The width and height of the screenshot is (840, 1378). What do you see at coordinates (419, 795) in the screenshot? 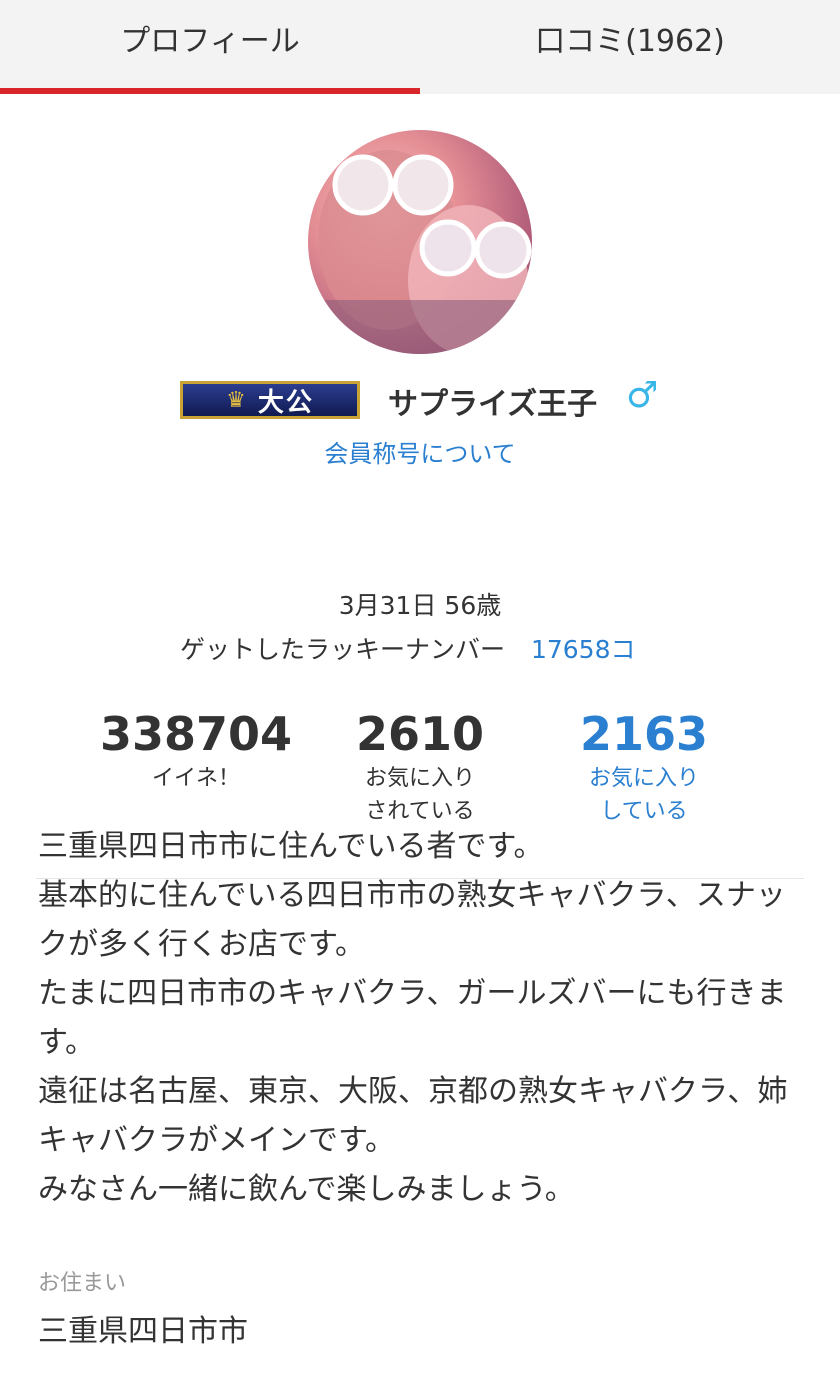
I see `stat-favorited-label: お気に入り されている` at bounding box center [419, 795].